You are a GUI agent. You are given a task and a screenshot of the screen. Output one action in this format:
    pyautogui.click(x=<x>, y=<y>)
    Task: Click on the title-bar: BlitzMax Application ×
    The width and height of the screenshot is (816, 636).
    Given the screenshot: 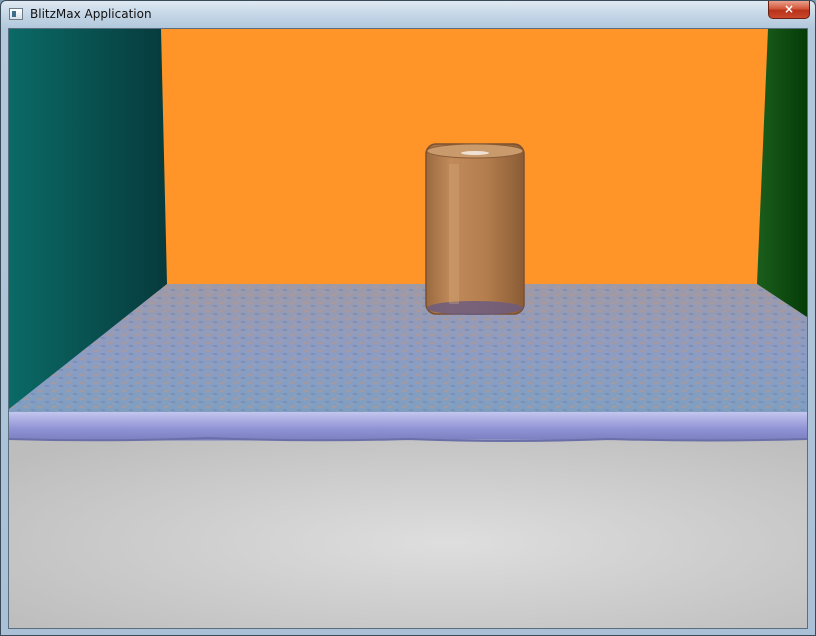 What is the action you would take?
    pyautogui.click(x=408, y=14)
    